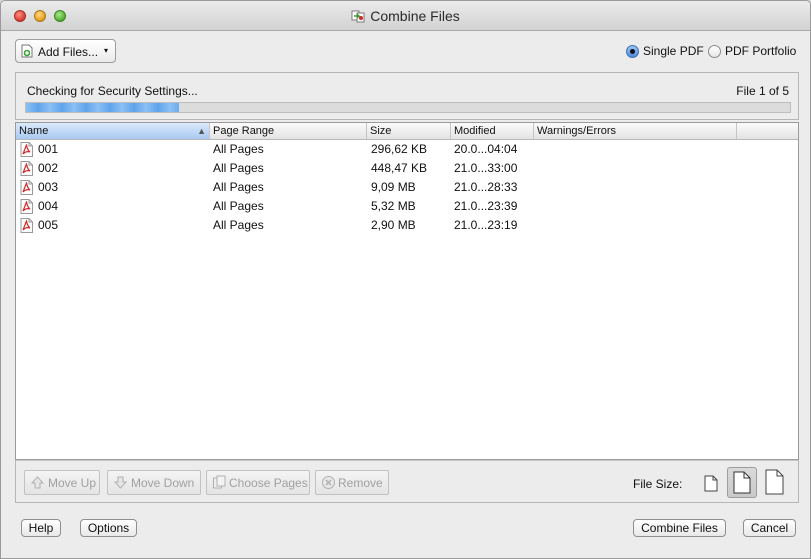 This screenshot has height=559, width=811. I want to click on file-modified: 21.0...33:00, so click(486, 168).